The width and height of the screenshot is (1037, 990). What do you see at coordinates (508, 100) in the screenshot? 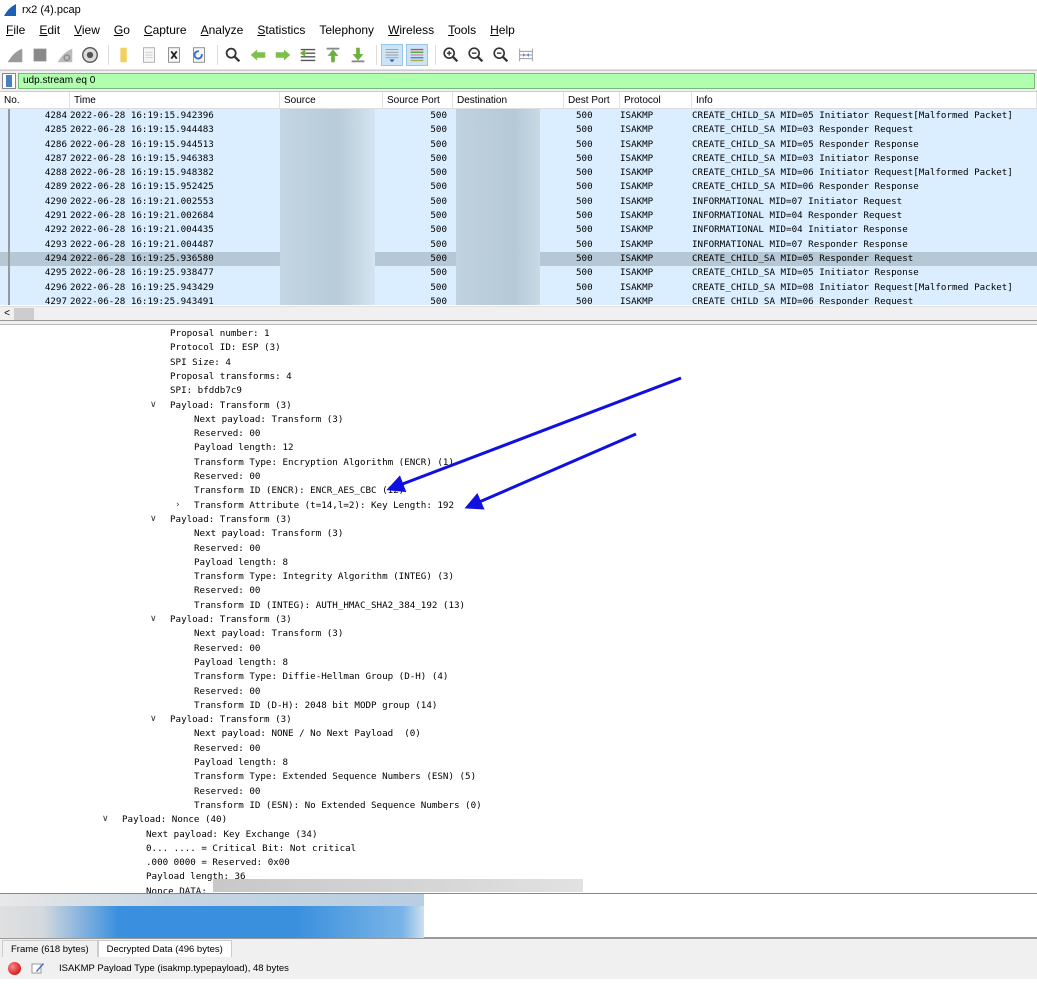
I see `column-header-destination: Destination` at bounding box center [508, 100].